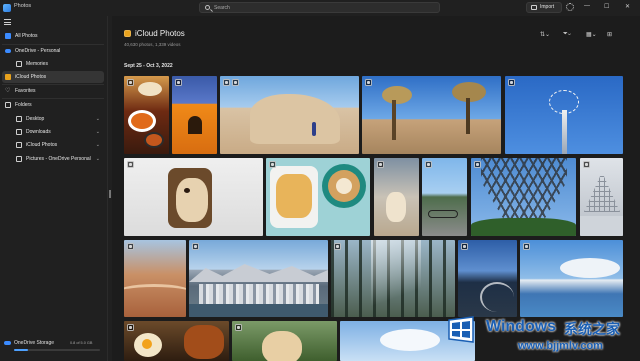 This screenshot has height=361, width=640. Describe the element at coordinates (53, 91) in the screenshot. I see `sidebar-item-favorites: ♡ Favorites` at that location.